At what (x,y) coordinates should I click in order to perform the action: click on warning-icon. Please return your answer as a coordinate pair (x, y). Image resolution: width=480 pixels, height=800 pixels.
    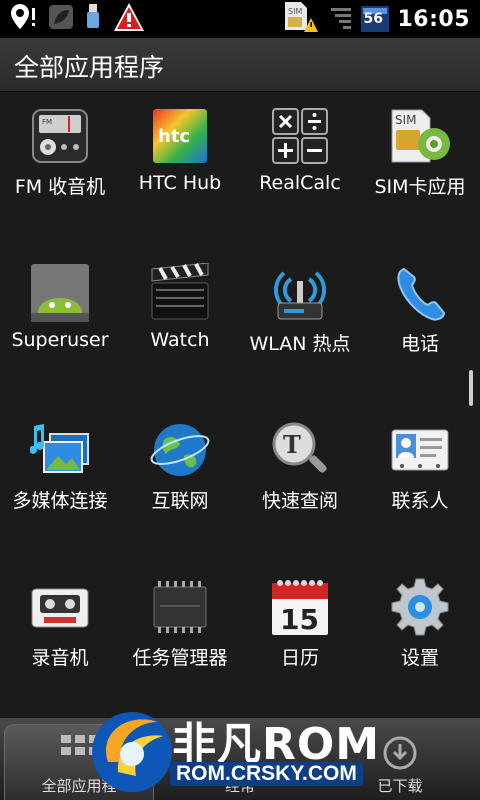
    Looking at the image, I should click on (129, 19).